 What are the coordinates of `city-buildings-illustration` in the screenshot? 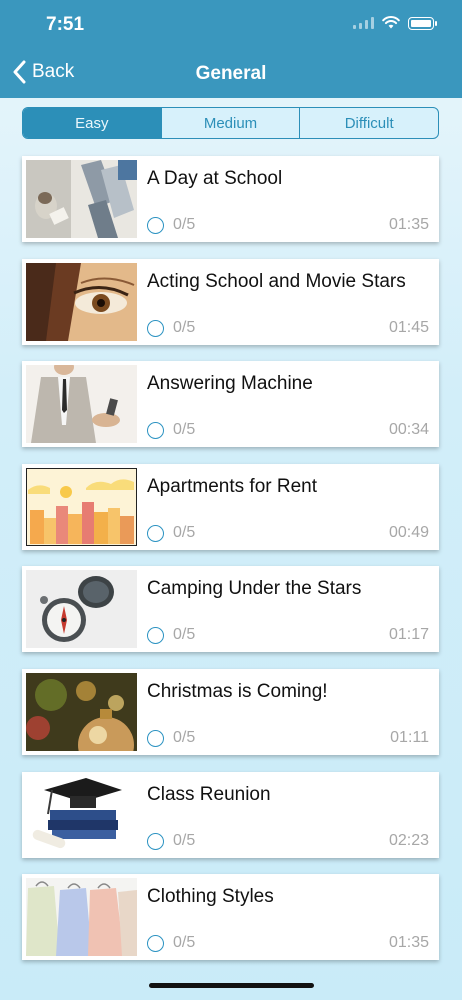 It's located at (81, 506).